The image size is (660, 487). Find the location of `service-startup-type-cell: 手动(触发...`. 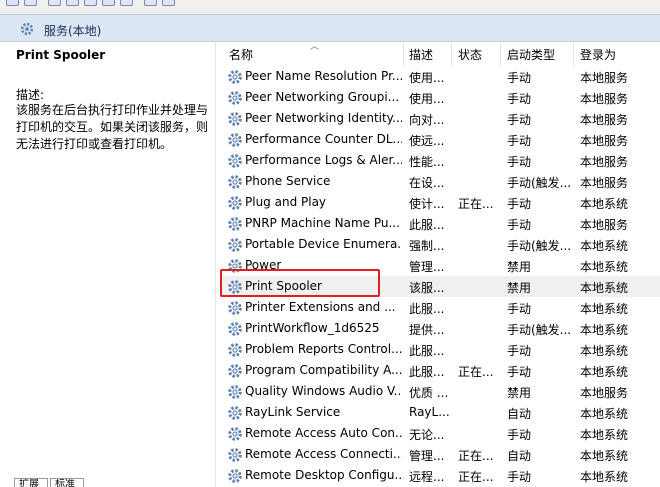

service-startup-type-cell: 手动(触发... is located at coordinates (539, 246).